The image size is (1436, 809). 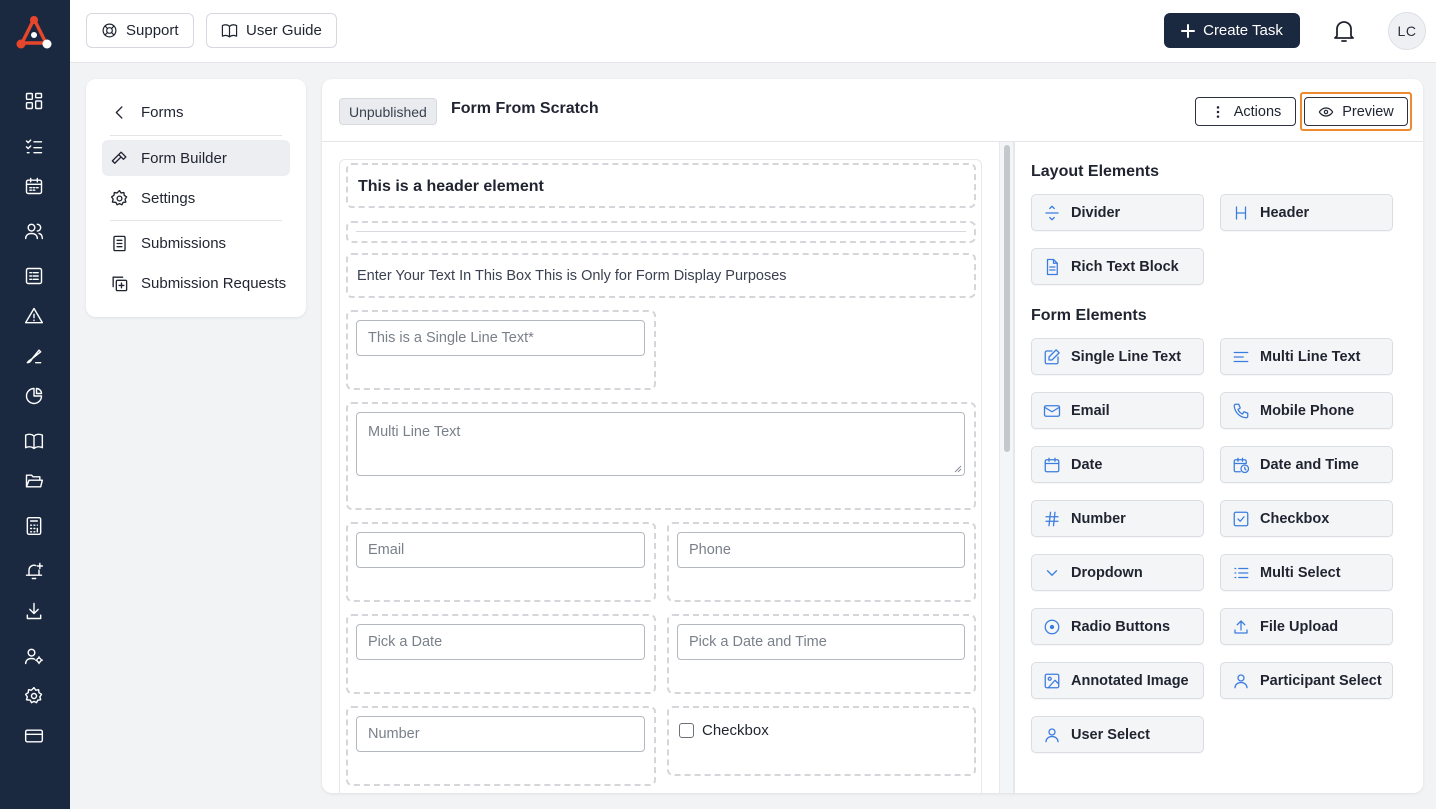 What do you see at coordinates (196, 283) in the screenshot?
I see `nav-item-submission-requests: Submission Requests` at bounding box center [196, 283].